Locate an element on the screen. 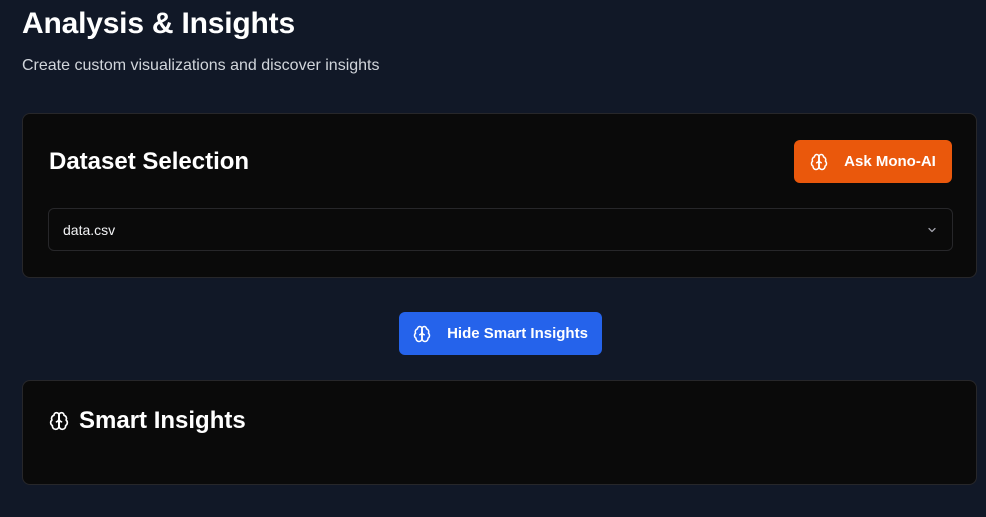  dataset-select-value: data.csv is located at coordinates (89, 229).